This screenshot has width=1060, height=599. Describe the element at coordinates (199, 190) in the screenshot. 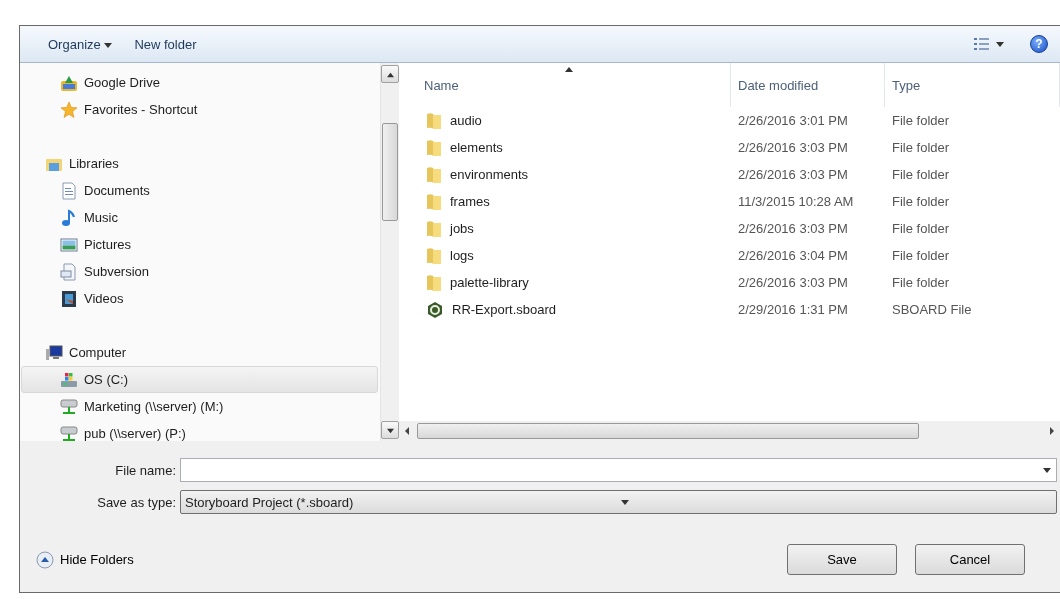

I see `nav-item: Documents` at that location.